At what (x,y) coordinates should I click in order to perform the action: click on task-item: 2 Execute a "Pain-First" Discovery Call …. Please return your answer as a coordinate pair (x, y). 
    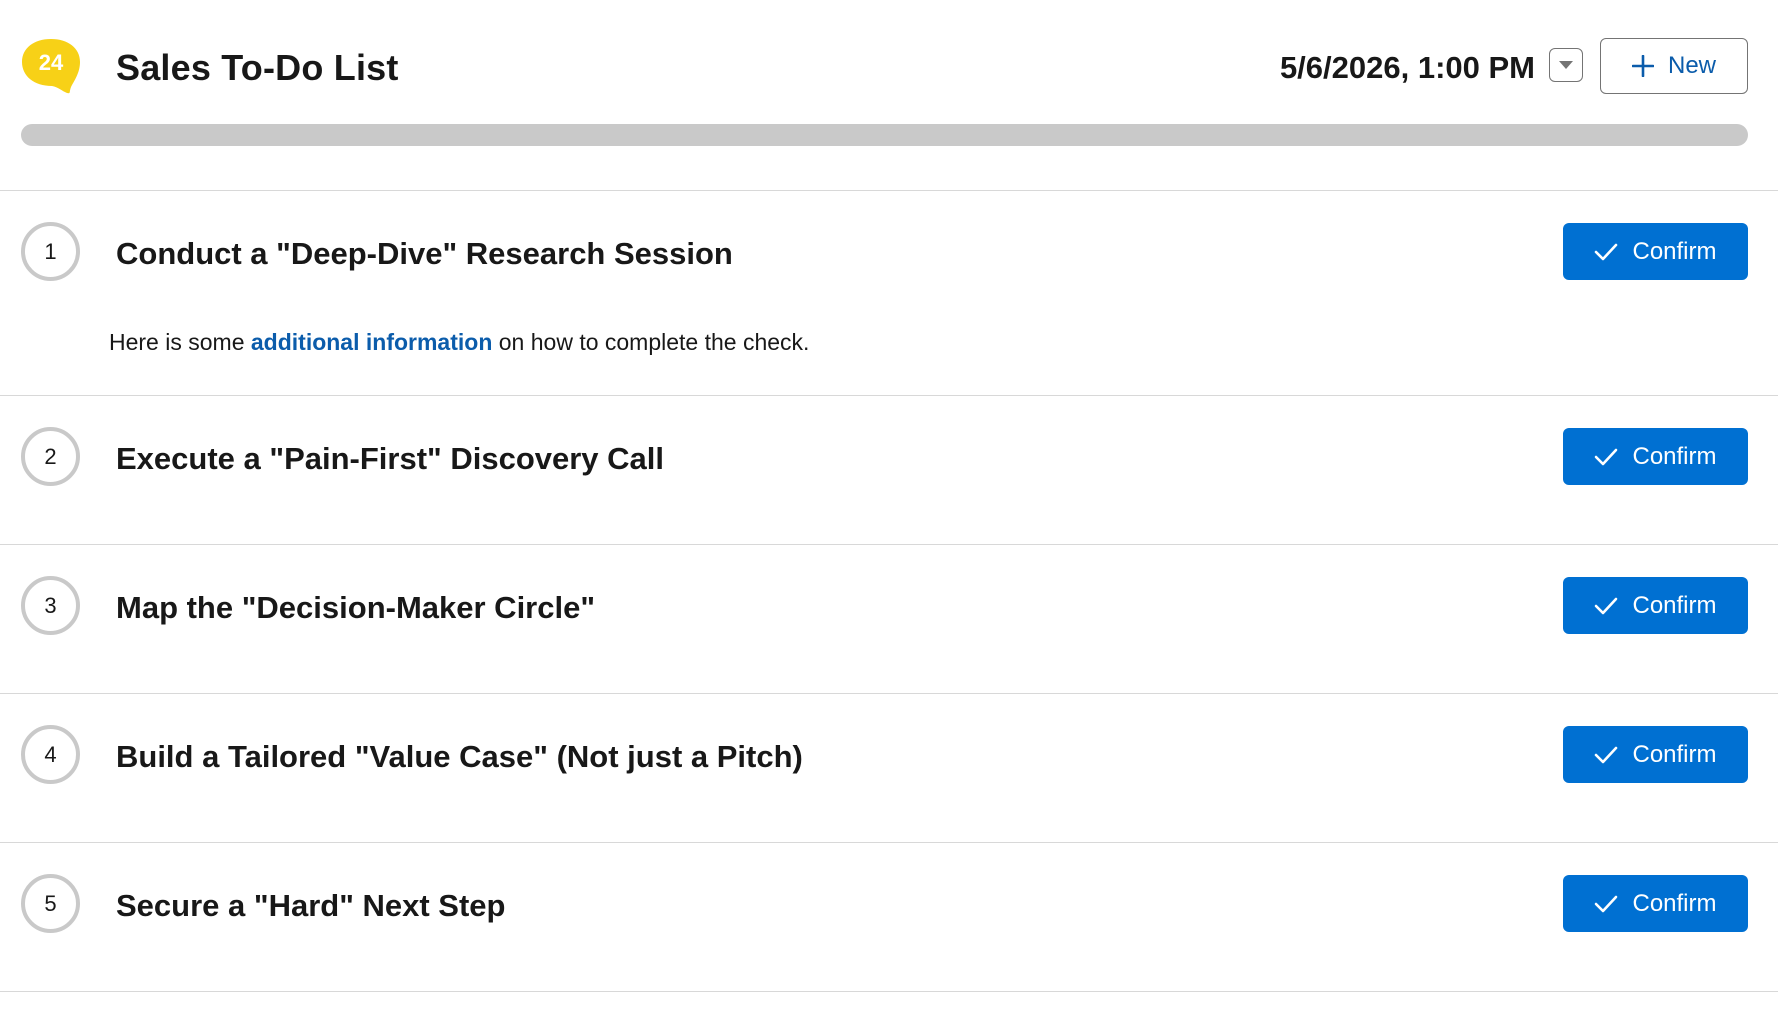
    Looking at the image, I should click on (889, 470).